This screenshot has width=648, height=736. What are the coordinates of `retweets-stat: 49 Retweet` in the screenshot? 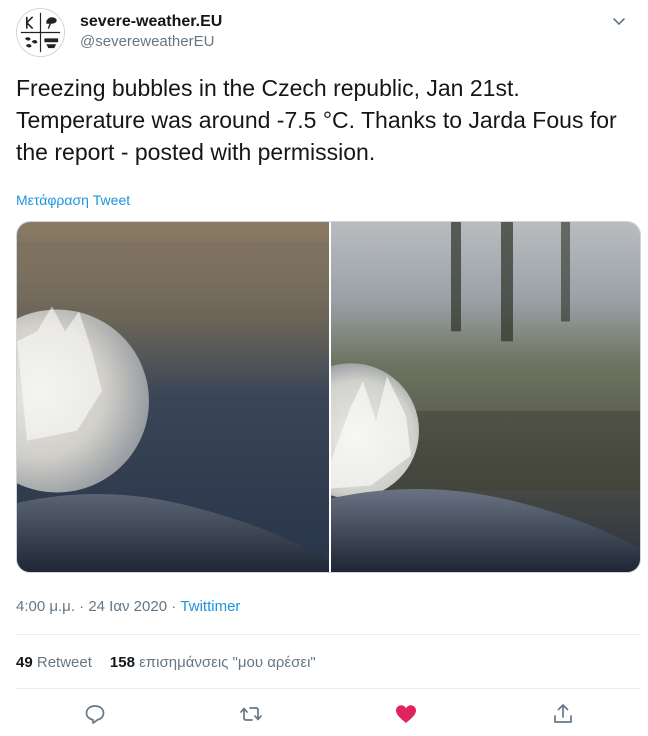 It's located at (54, 662).